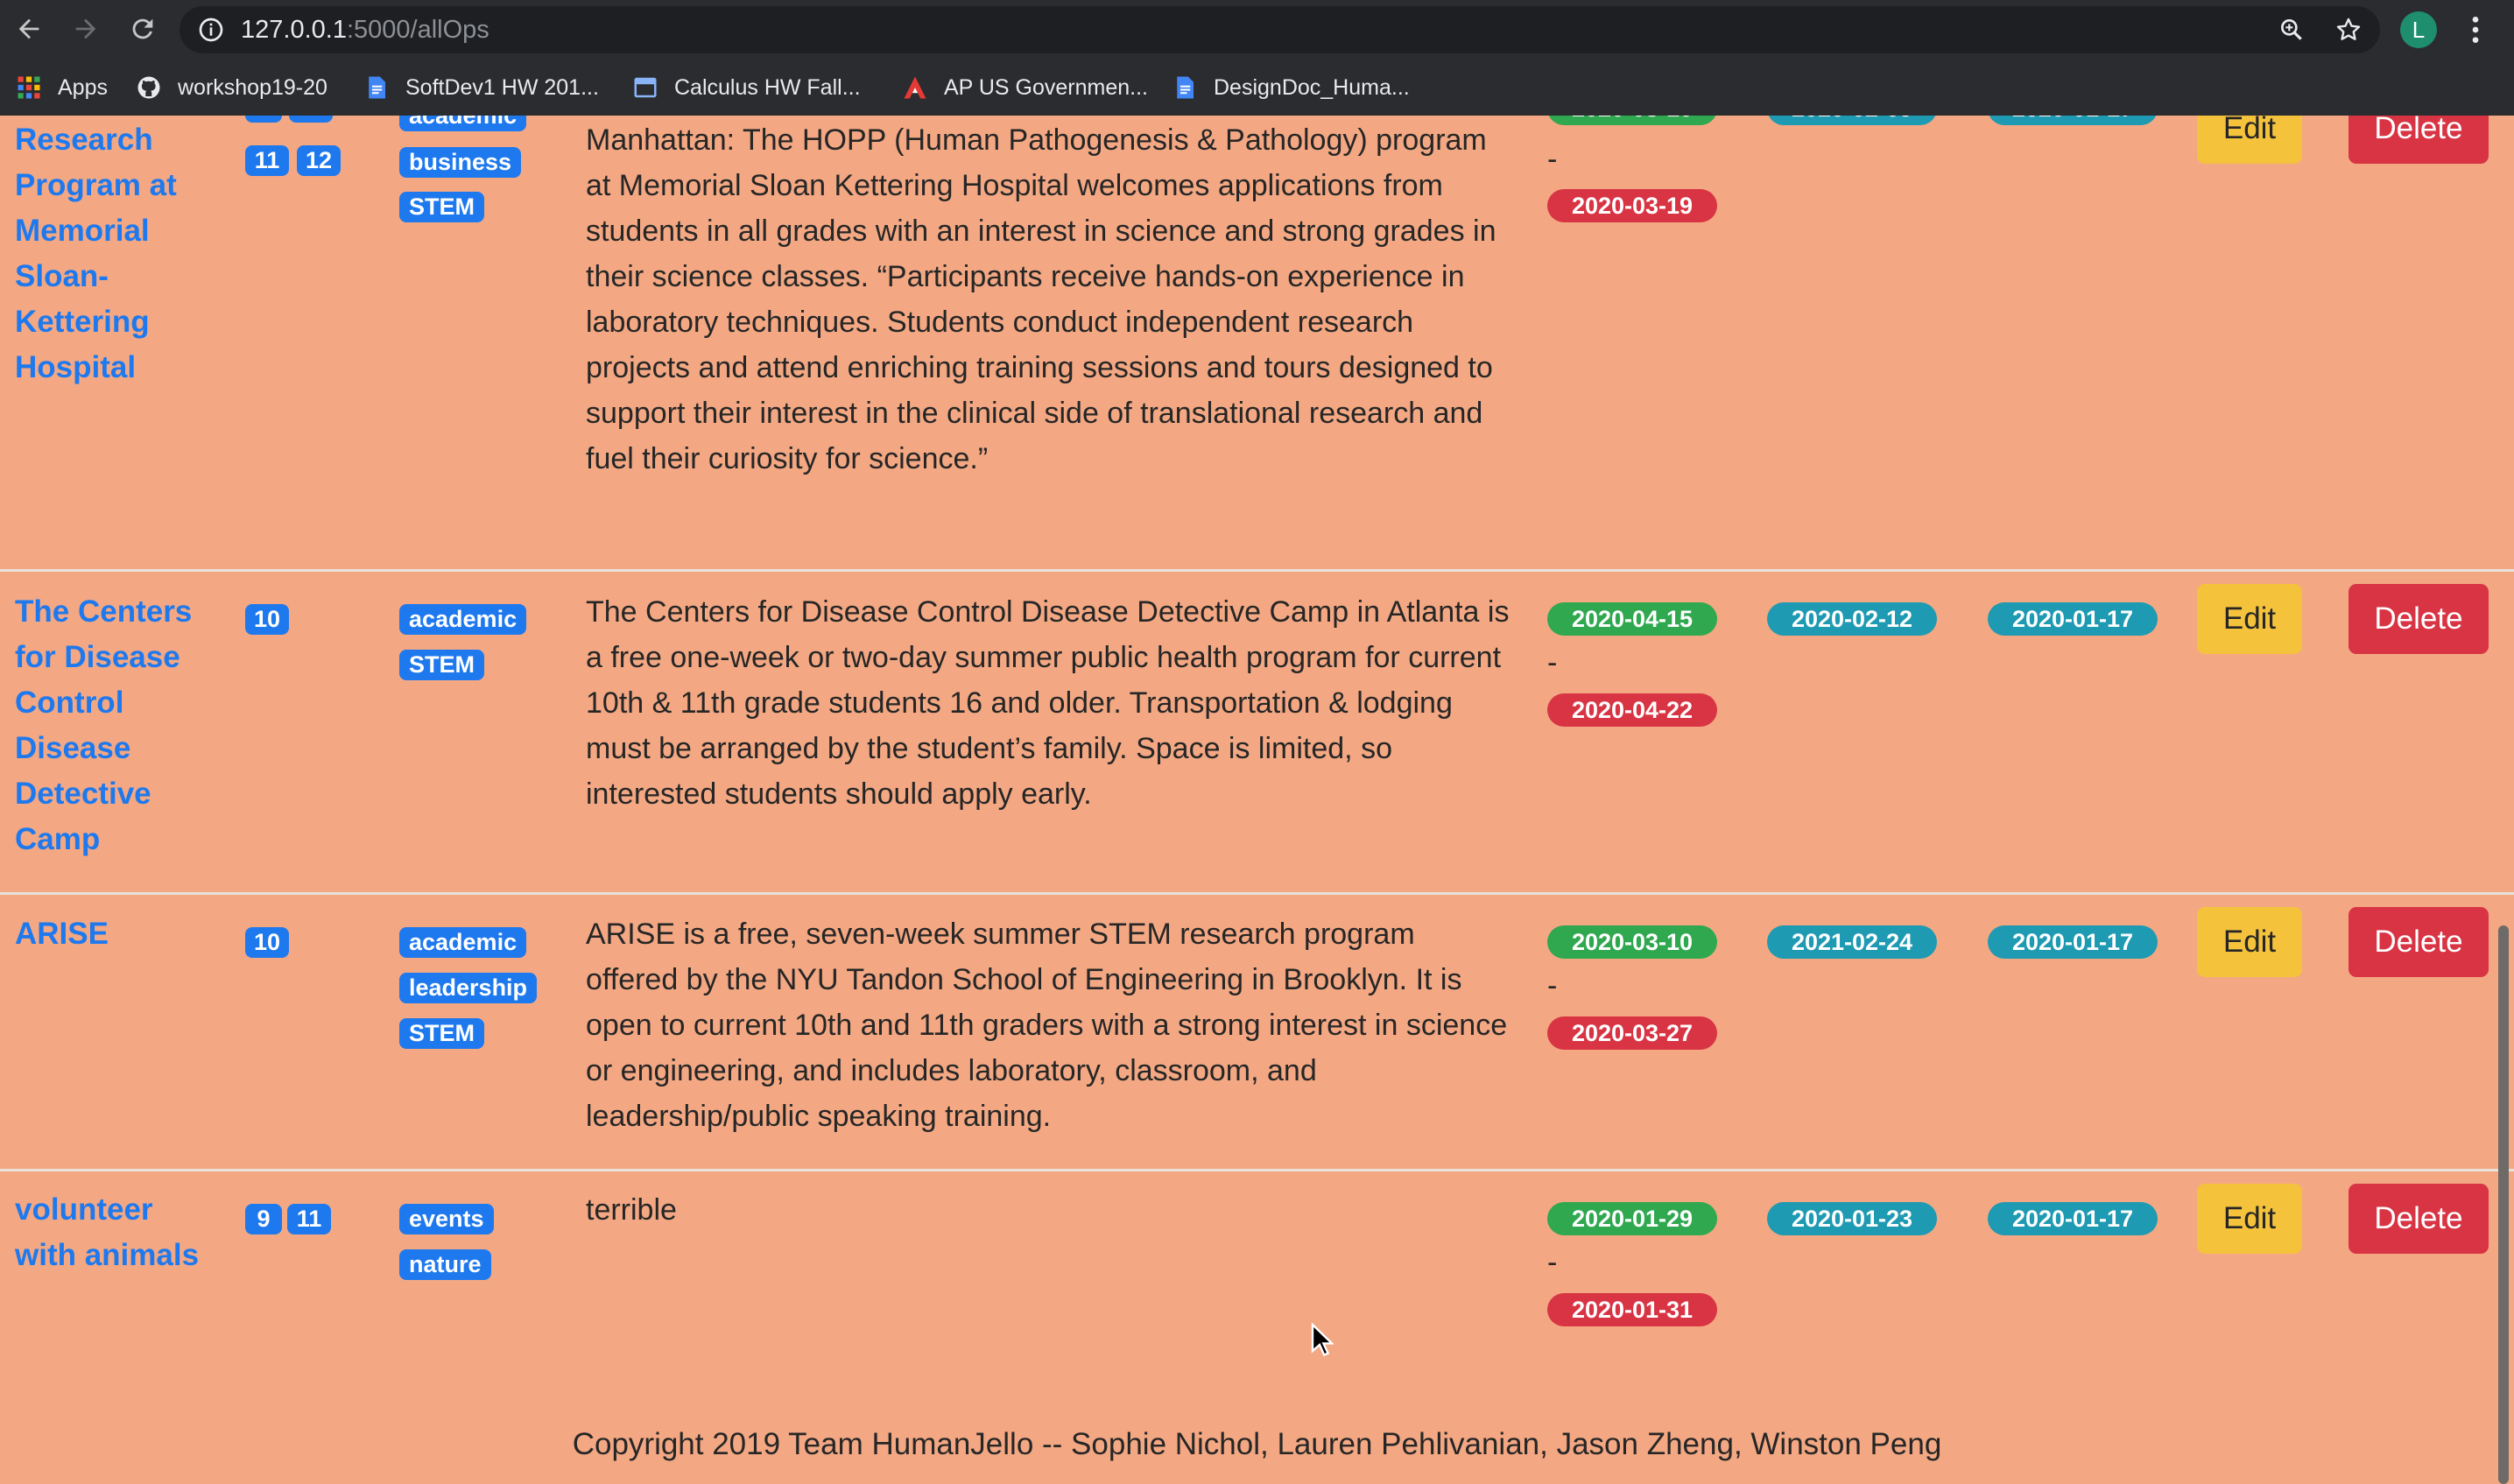 The width and height of the screenshot is (2514, 1484). I want to click on forward-button, so click(85, 29).